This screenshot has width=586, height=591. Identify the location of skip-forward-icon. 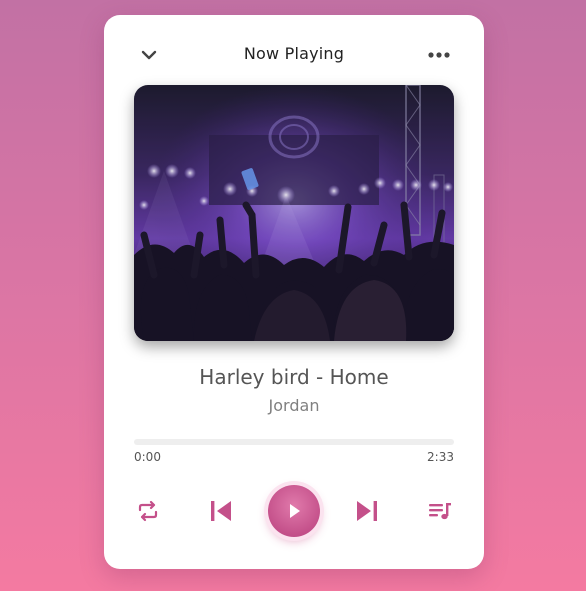
(367, 511).